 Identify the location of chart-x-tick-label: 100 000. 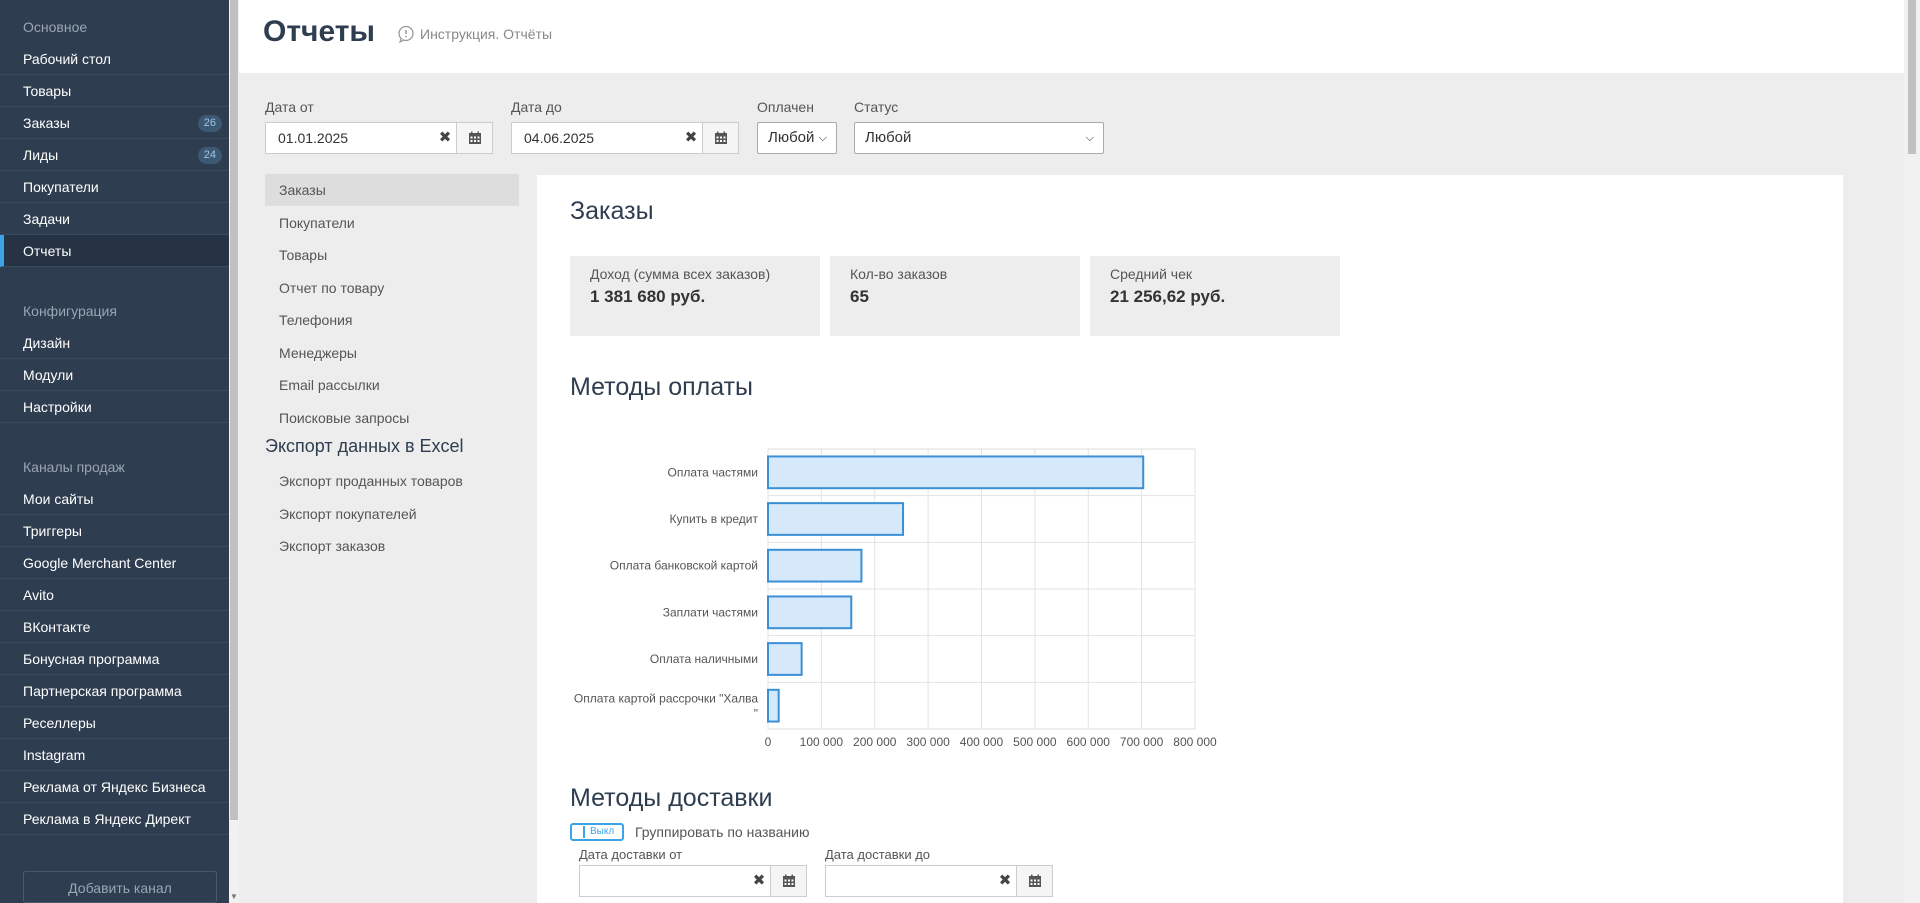
(822, 742).